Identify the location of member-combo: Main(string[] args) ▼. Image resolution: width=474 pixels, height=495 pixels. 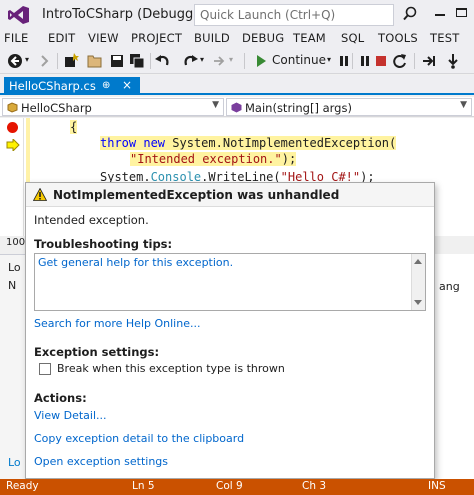
(349, 107).